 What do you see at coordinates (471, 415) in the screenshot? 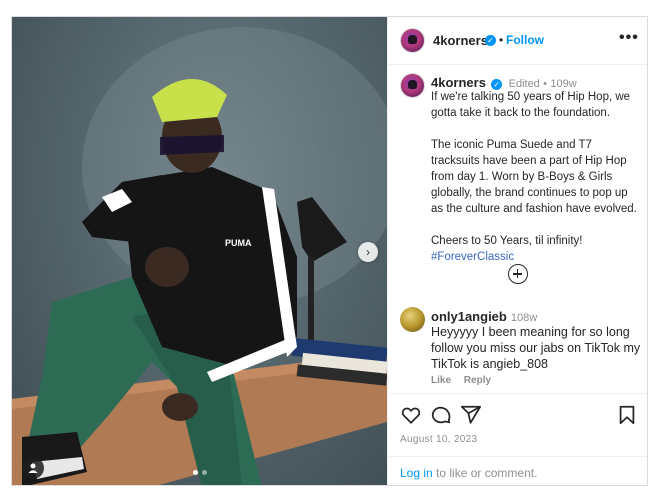
I see `share-icon` at bounding box center [471, 415].